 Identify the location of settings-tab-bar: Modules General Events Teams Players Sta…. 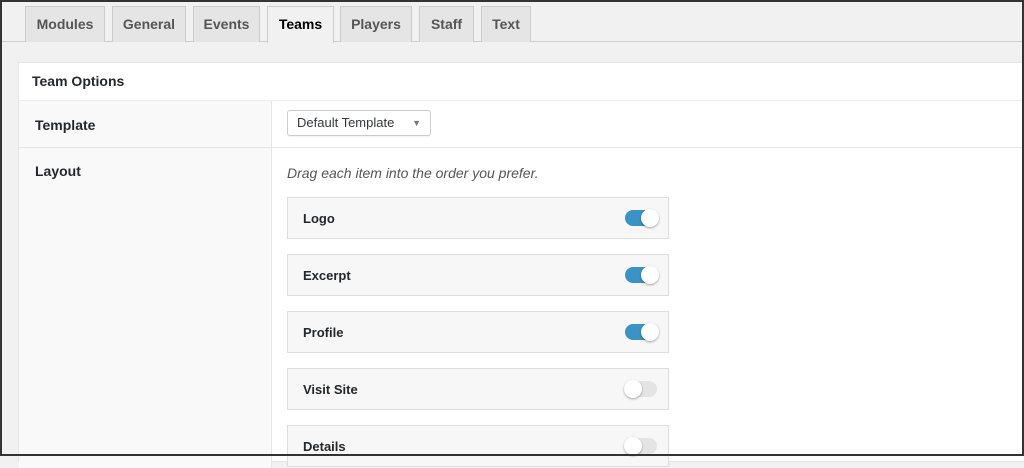
(512, 21).